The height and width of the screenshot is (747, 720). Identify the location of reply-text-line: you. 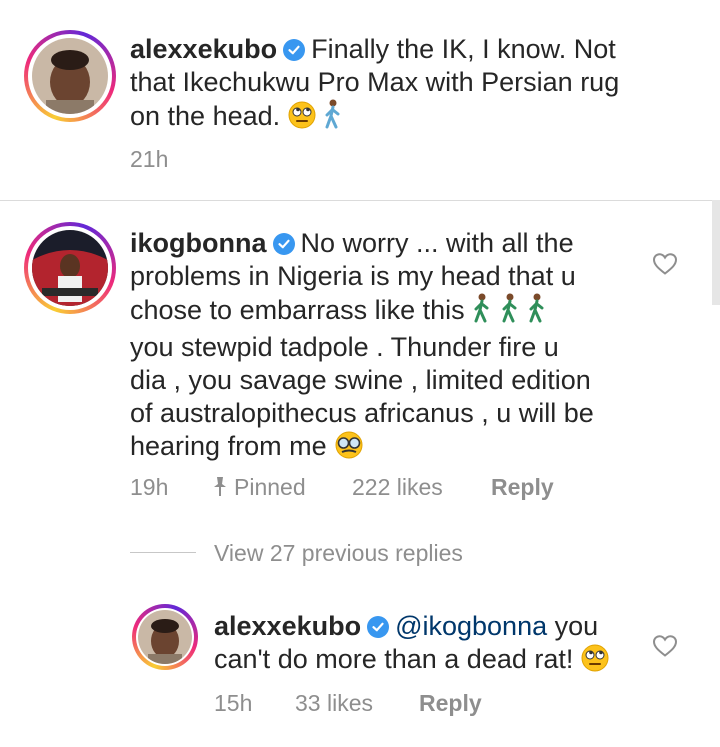
(576, 626).